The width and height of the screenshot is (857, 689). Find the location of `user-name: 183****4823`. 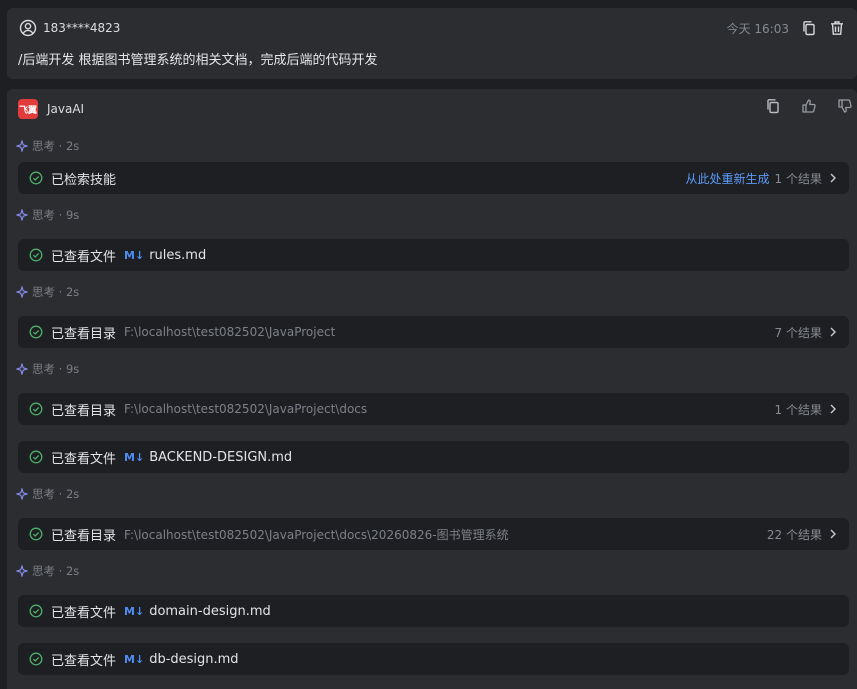

user-name: 183****4823 is located at coordinates (82, 28).